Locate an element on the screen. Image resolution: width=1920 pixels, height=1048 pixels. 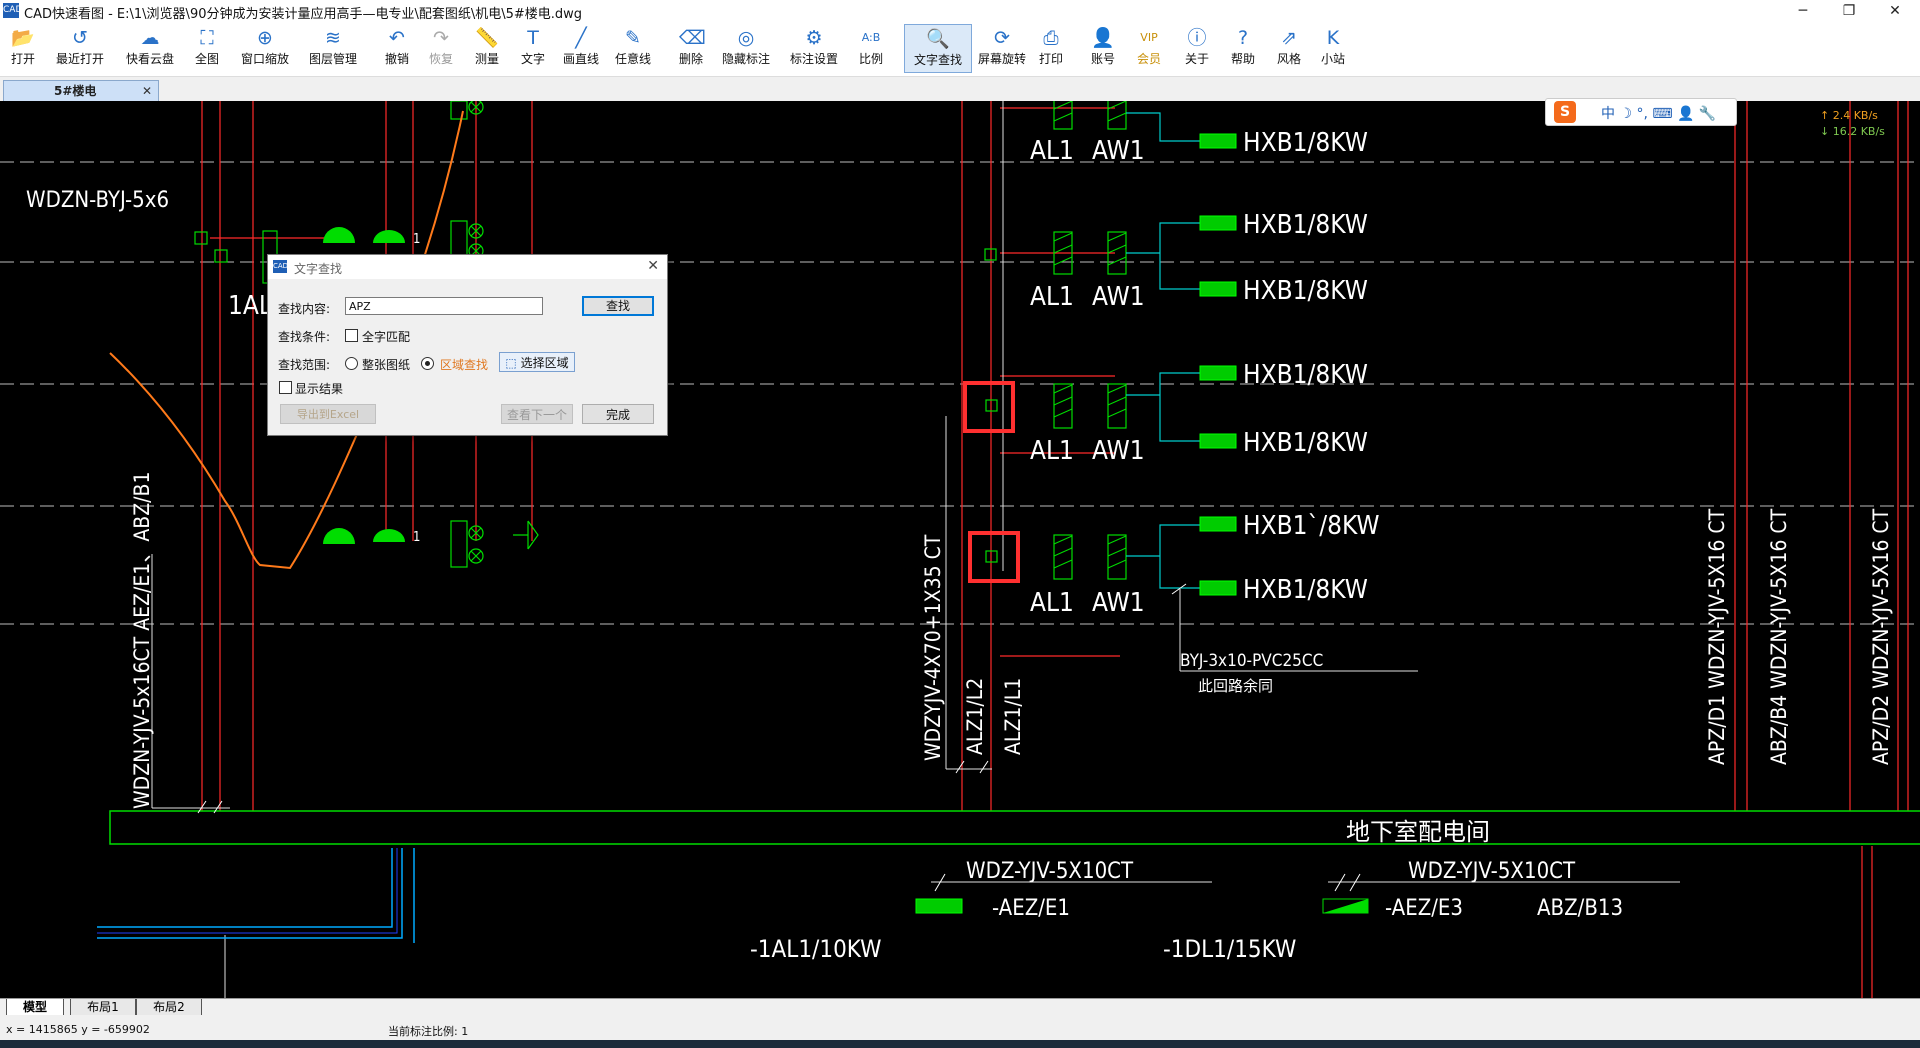
minimize-button: ─ is located at coordinates (1803, 11).